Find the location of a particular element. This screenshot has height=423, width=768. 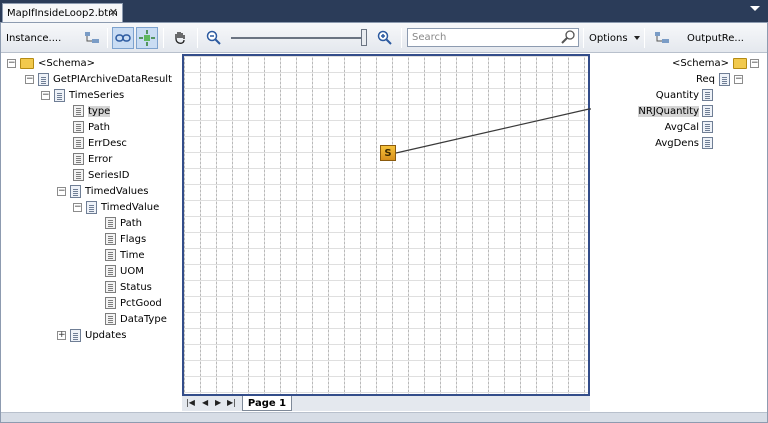

tree-node-field: NRJQuantity is located at coordinates (675, 111).